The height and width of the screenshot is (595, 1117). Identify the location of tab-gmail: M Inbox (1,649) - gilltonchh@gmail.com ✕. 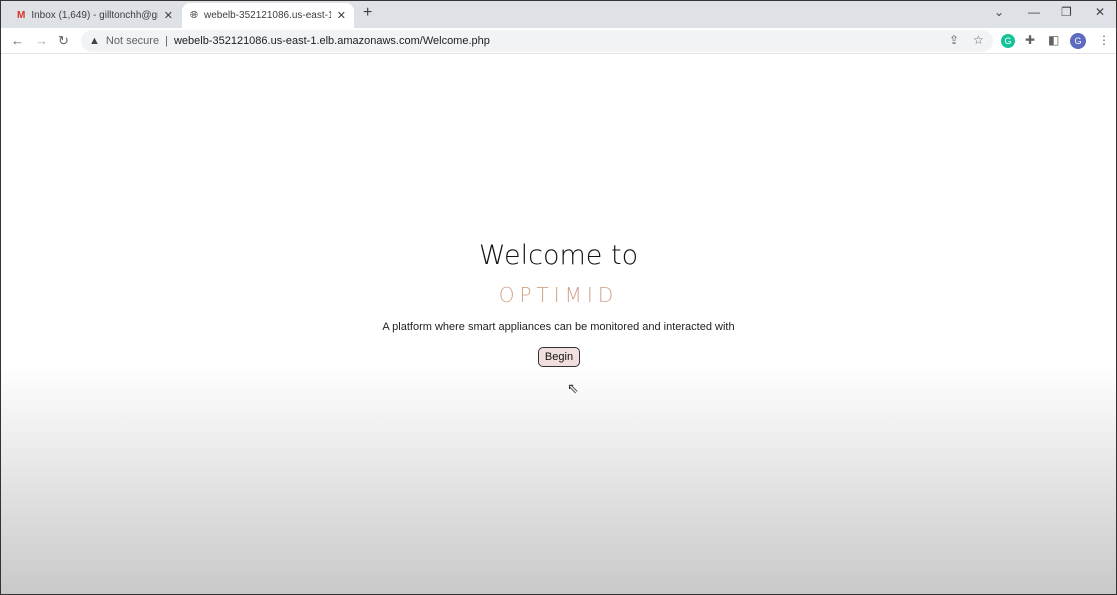
(95, 15).